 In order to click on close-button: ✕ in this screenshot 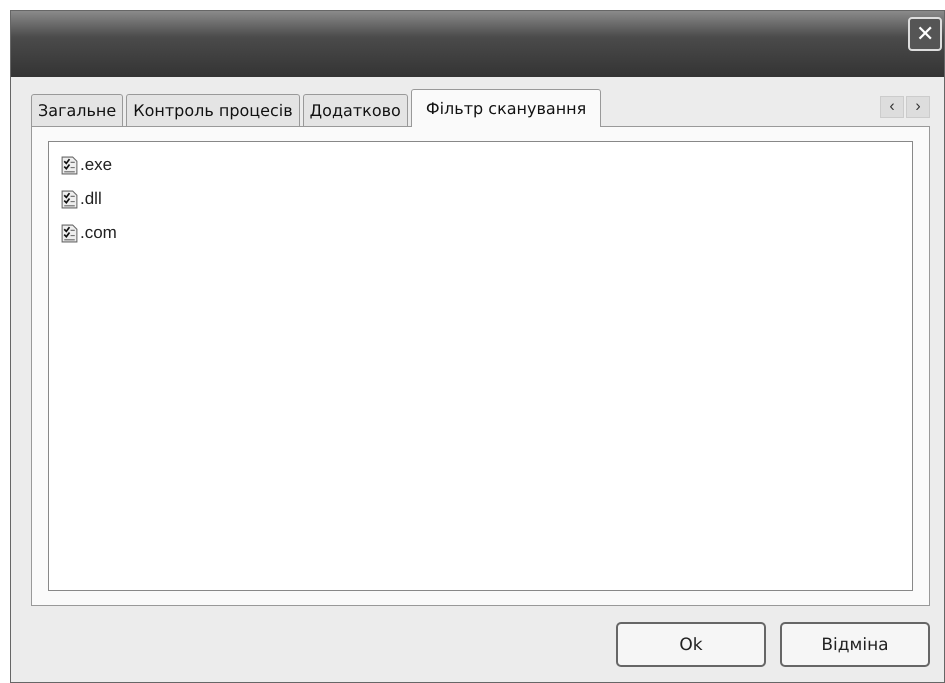, I will do `click(925, 34)`.